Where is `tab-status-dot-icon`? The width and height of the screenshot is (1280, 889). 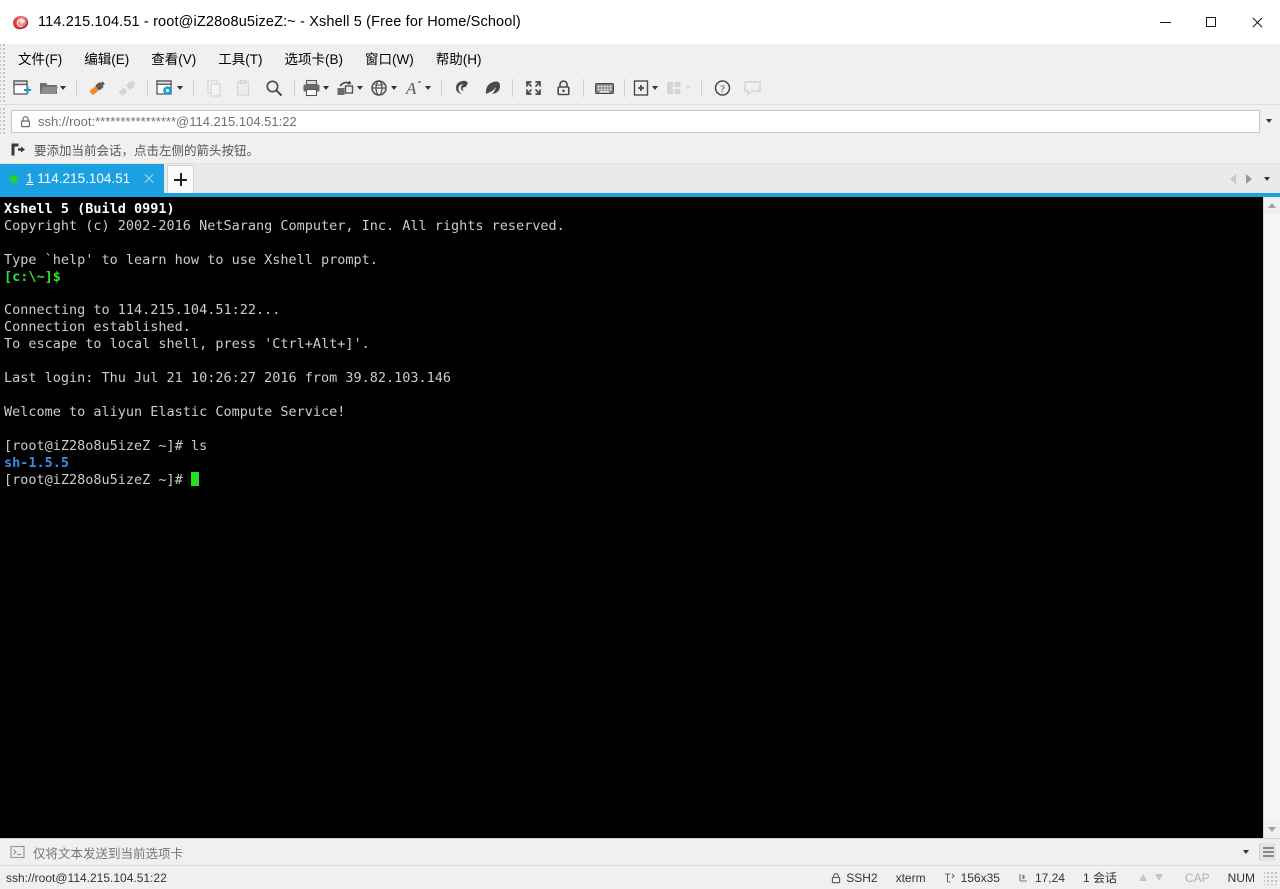
tab-status-dot-icon is located at coordinates (14, 178).